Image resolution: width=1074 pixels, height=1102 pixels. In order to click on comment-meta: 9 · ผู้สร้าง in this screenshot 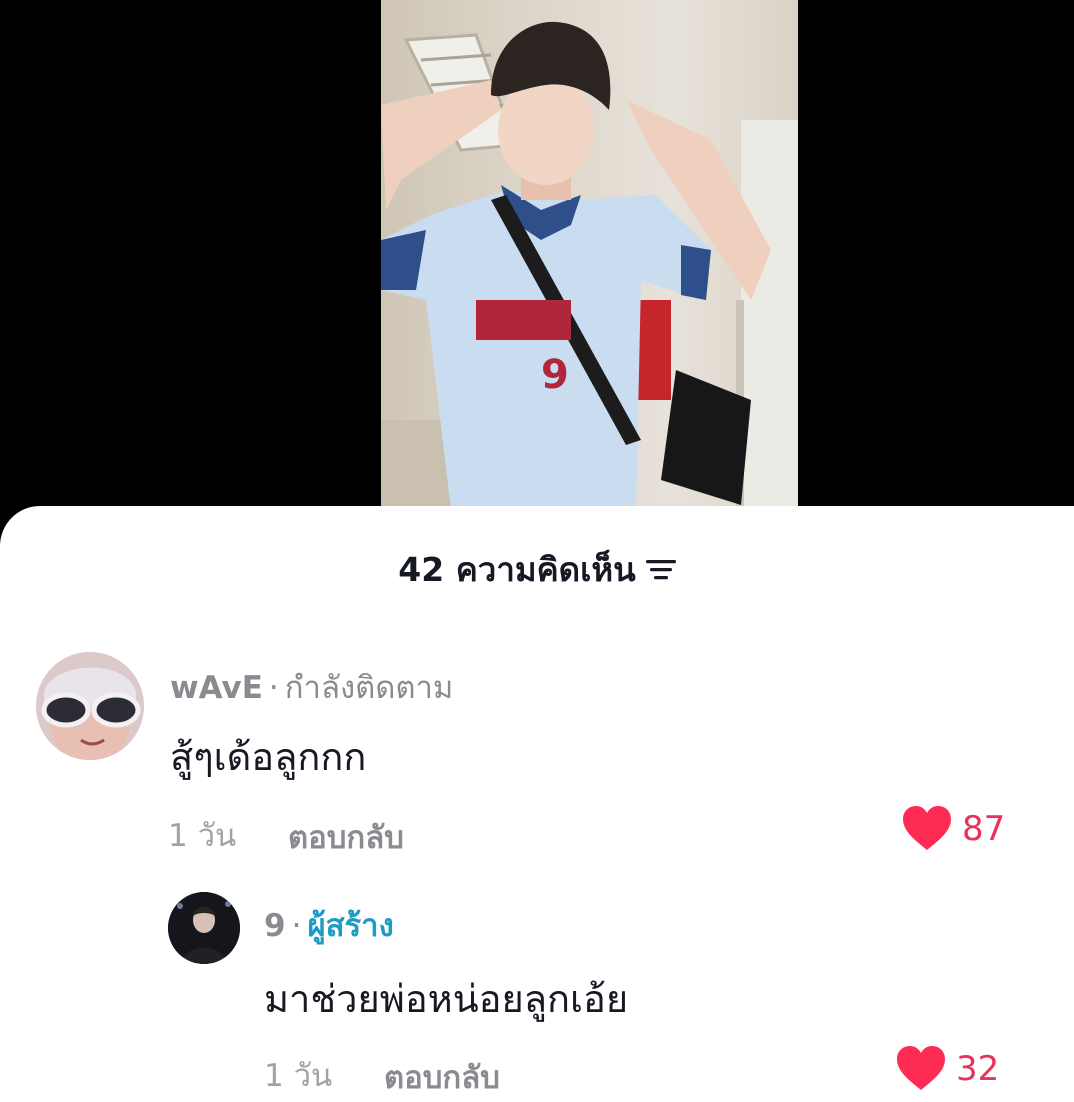, I will do `click(329, 925)`.